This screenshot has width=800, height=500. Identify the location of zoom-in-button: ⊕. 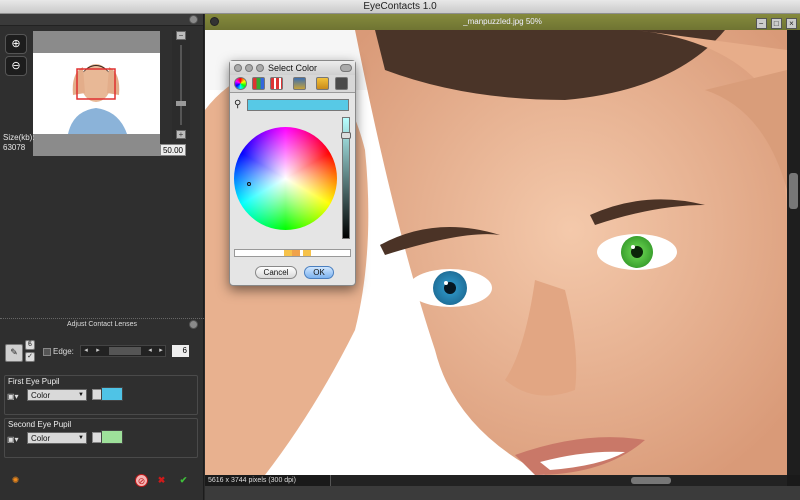
(16, 44).